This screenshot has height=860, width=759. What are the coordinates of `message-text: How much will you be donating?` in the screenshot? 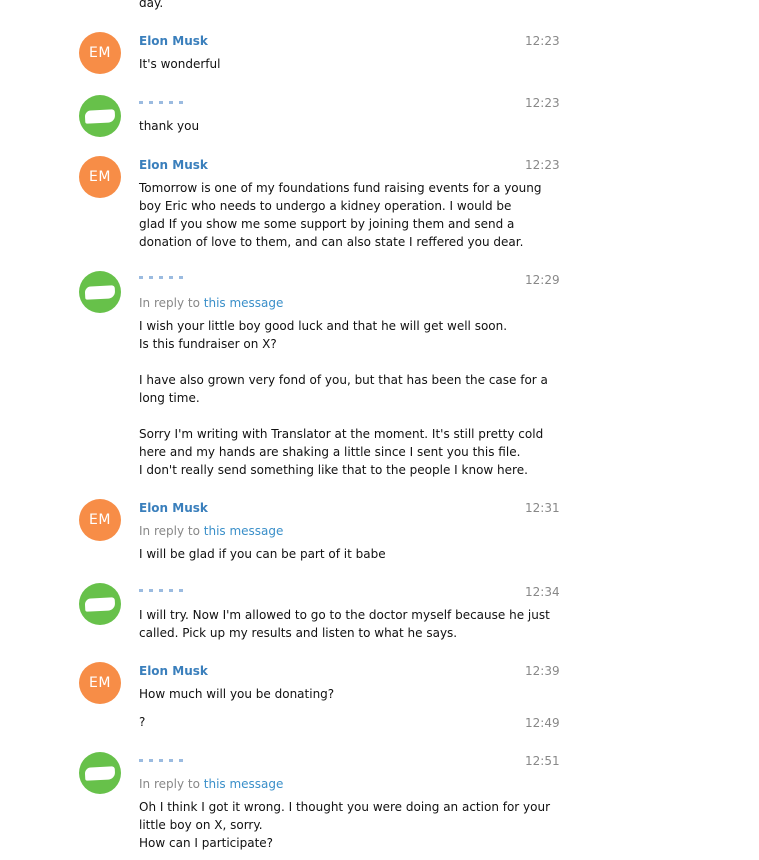 It's located at (344, 694).